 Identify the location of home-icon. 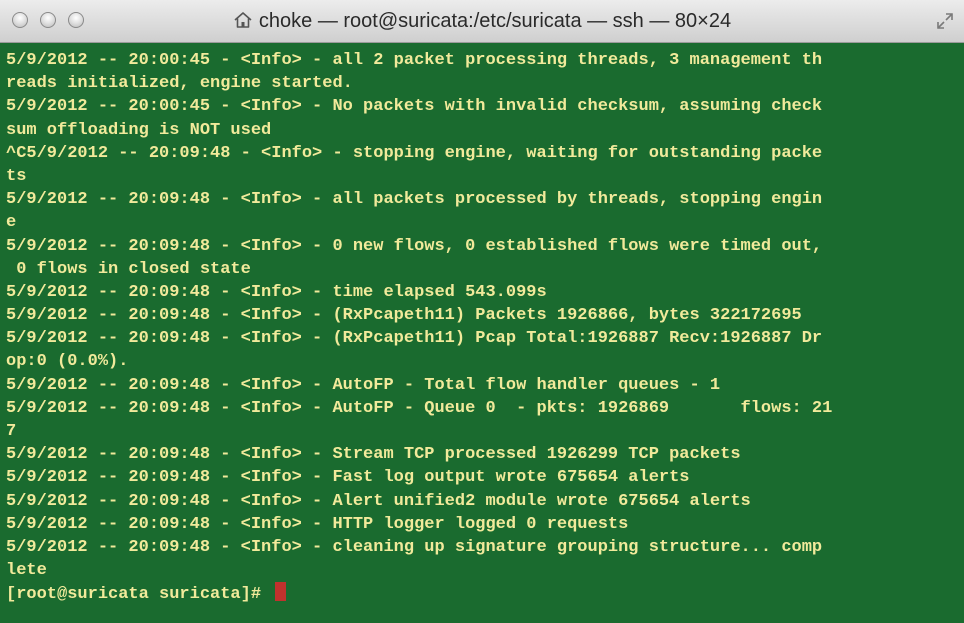
(243, 20).